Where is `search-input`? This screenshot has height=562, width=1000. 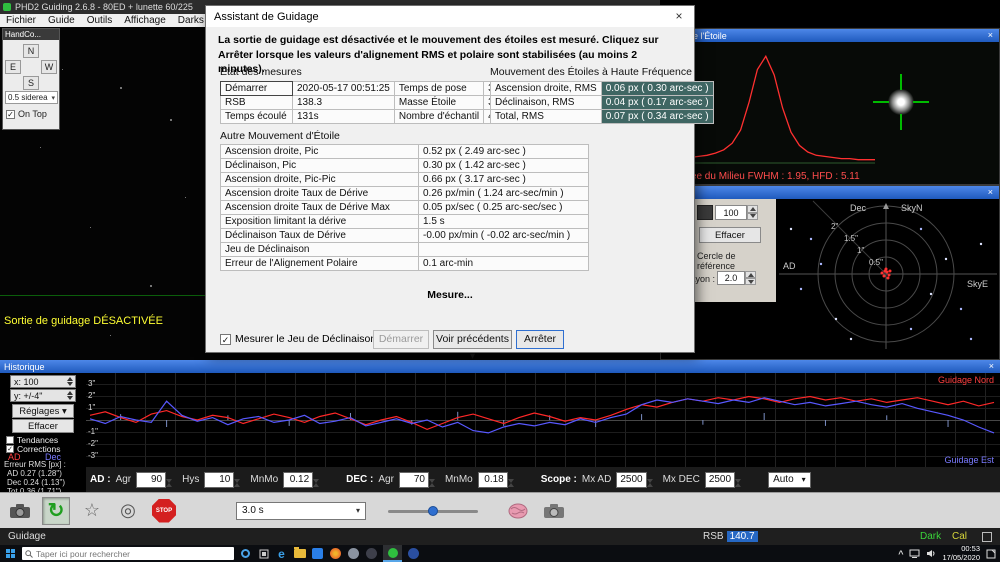
search-input is located at coordinates (126, 553).